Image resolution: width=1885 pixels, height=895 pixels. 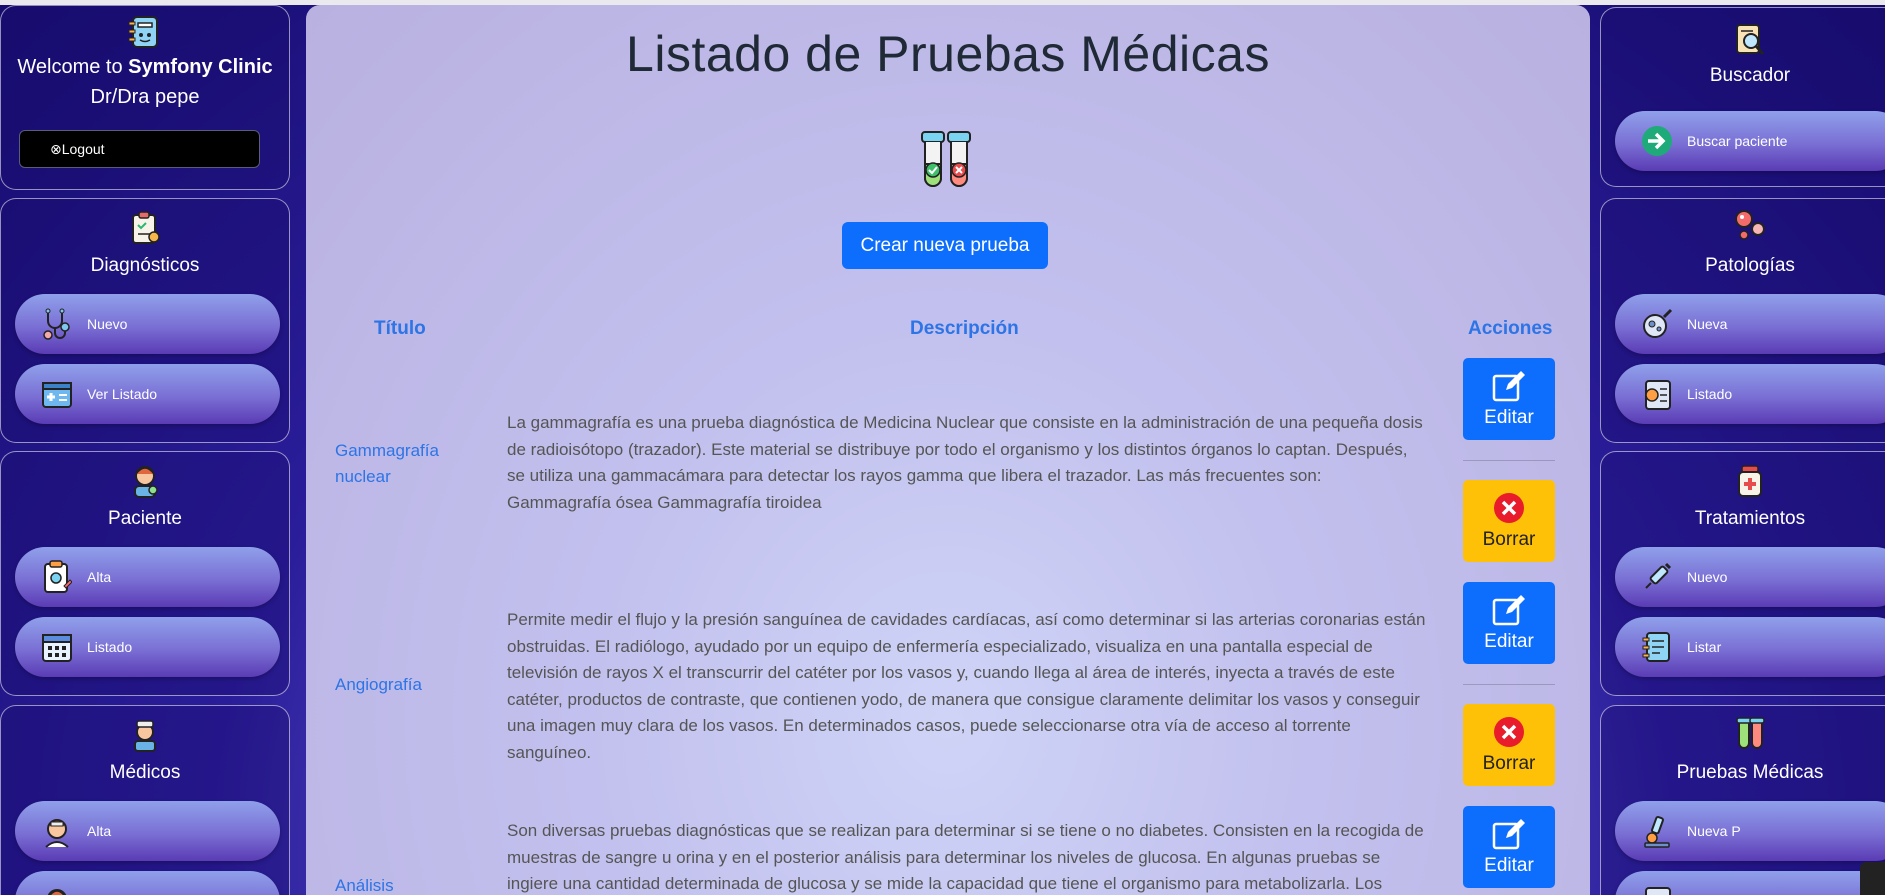 What do you see at coordinates (1750, 324) in the screenshot?
I see `patologias-nueva-button: Nueva` at bounding box center [1750, 324].